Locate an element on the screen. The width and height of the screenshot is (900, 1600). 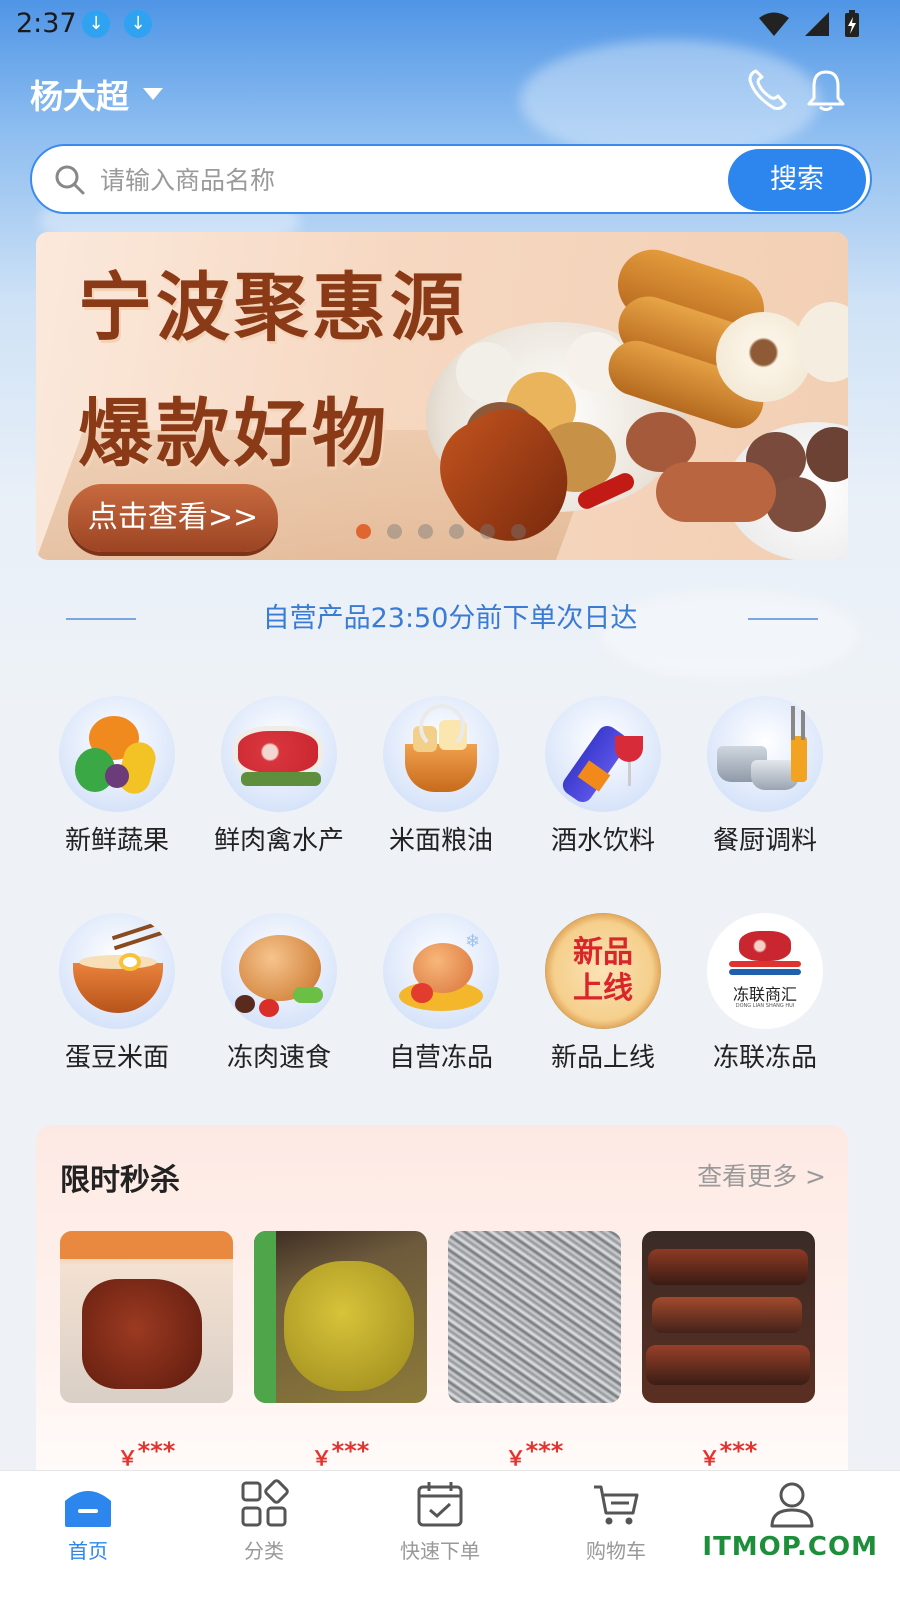
search-button: 搜索 is located at coordinates (797, 180).